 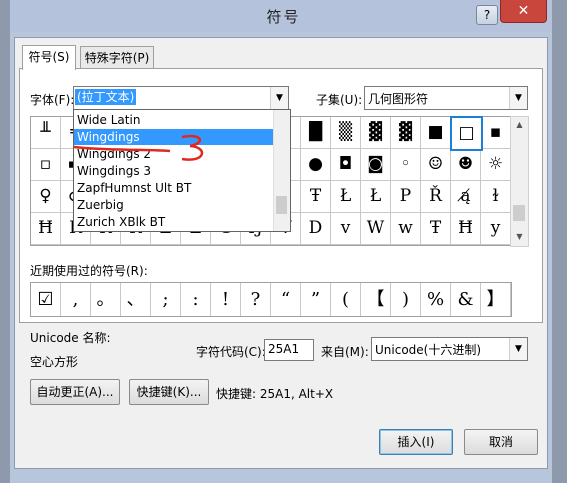 What do you see at coordinates (46, 165) in the screenshot?
I see `symbol-cell: ▫` at bounding box center [46, 165].